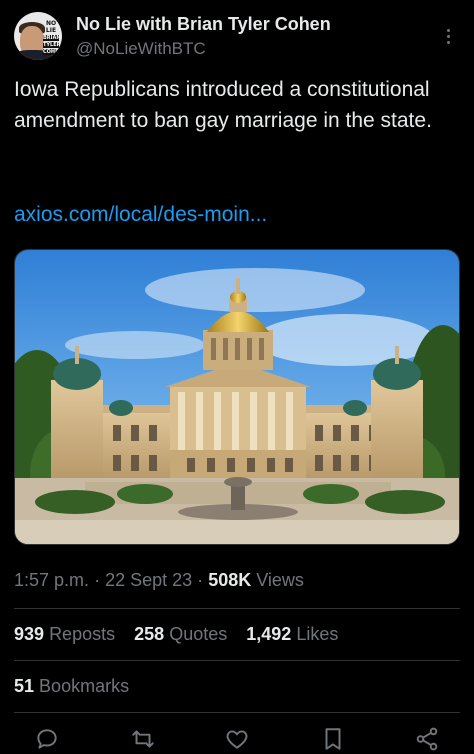  I want to click on bookmark-icon, so click(333, 739).